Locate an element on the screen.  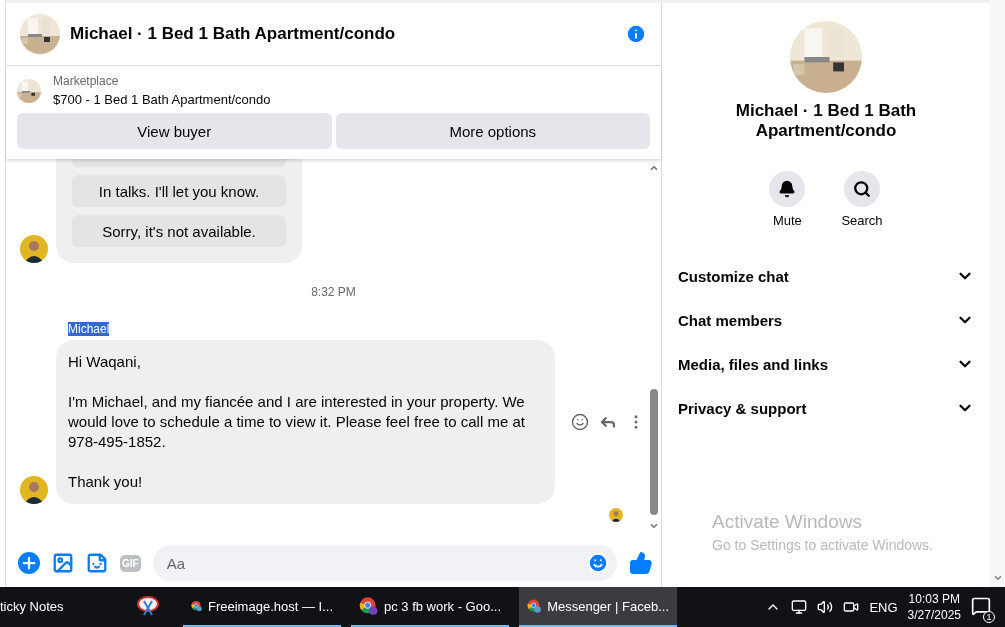
emoji-icon is located at coordinates (598, 563).